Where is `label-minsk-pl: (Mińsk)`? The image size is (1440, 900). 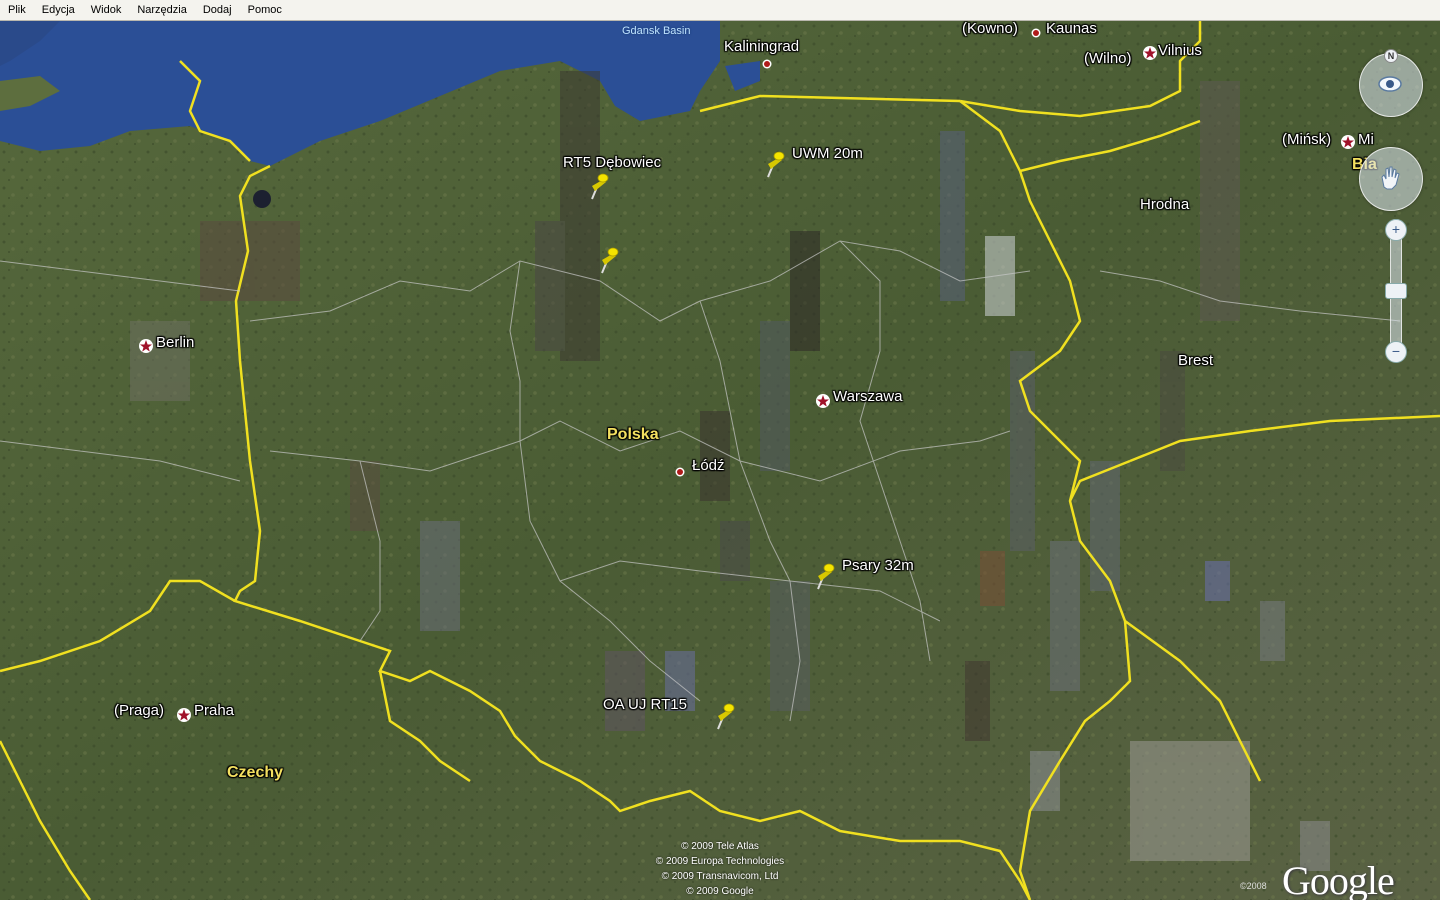
label-minsk-pl: (Mińsk) is located at coordinates (1307, 139).